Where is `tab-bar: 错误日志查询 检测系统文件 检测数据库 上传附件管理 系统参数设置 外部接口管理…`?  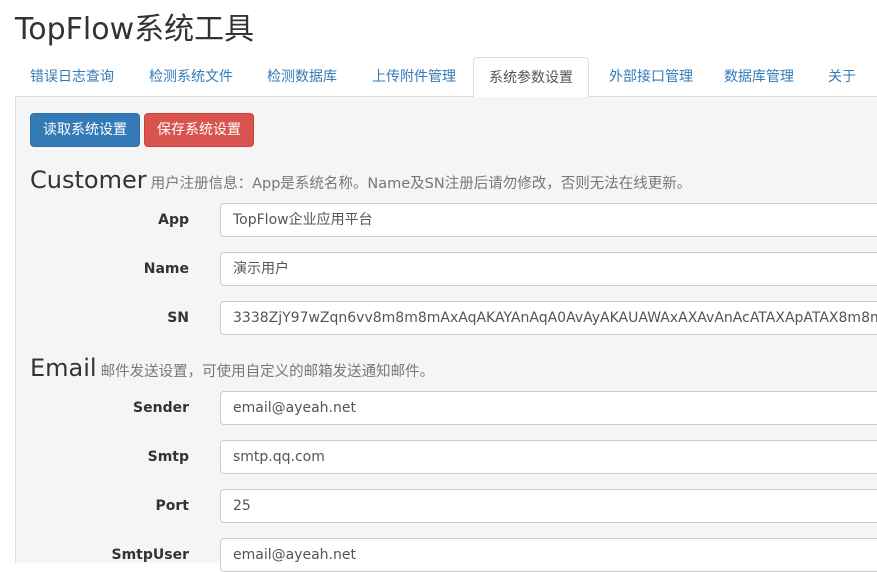 tab-bar: 错误日志查询 检测系统文件 检测数据库 上传附件管理 系统参数设置 外部接口管理… is located at coordinates (446, 77).